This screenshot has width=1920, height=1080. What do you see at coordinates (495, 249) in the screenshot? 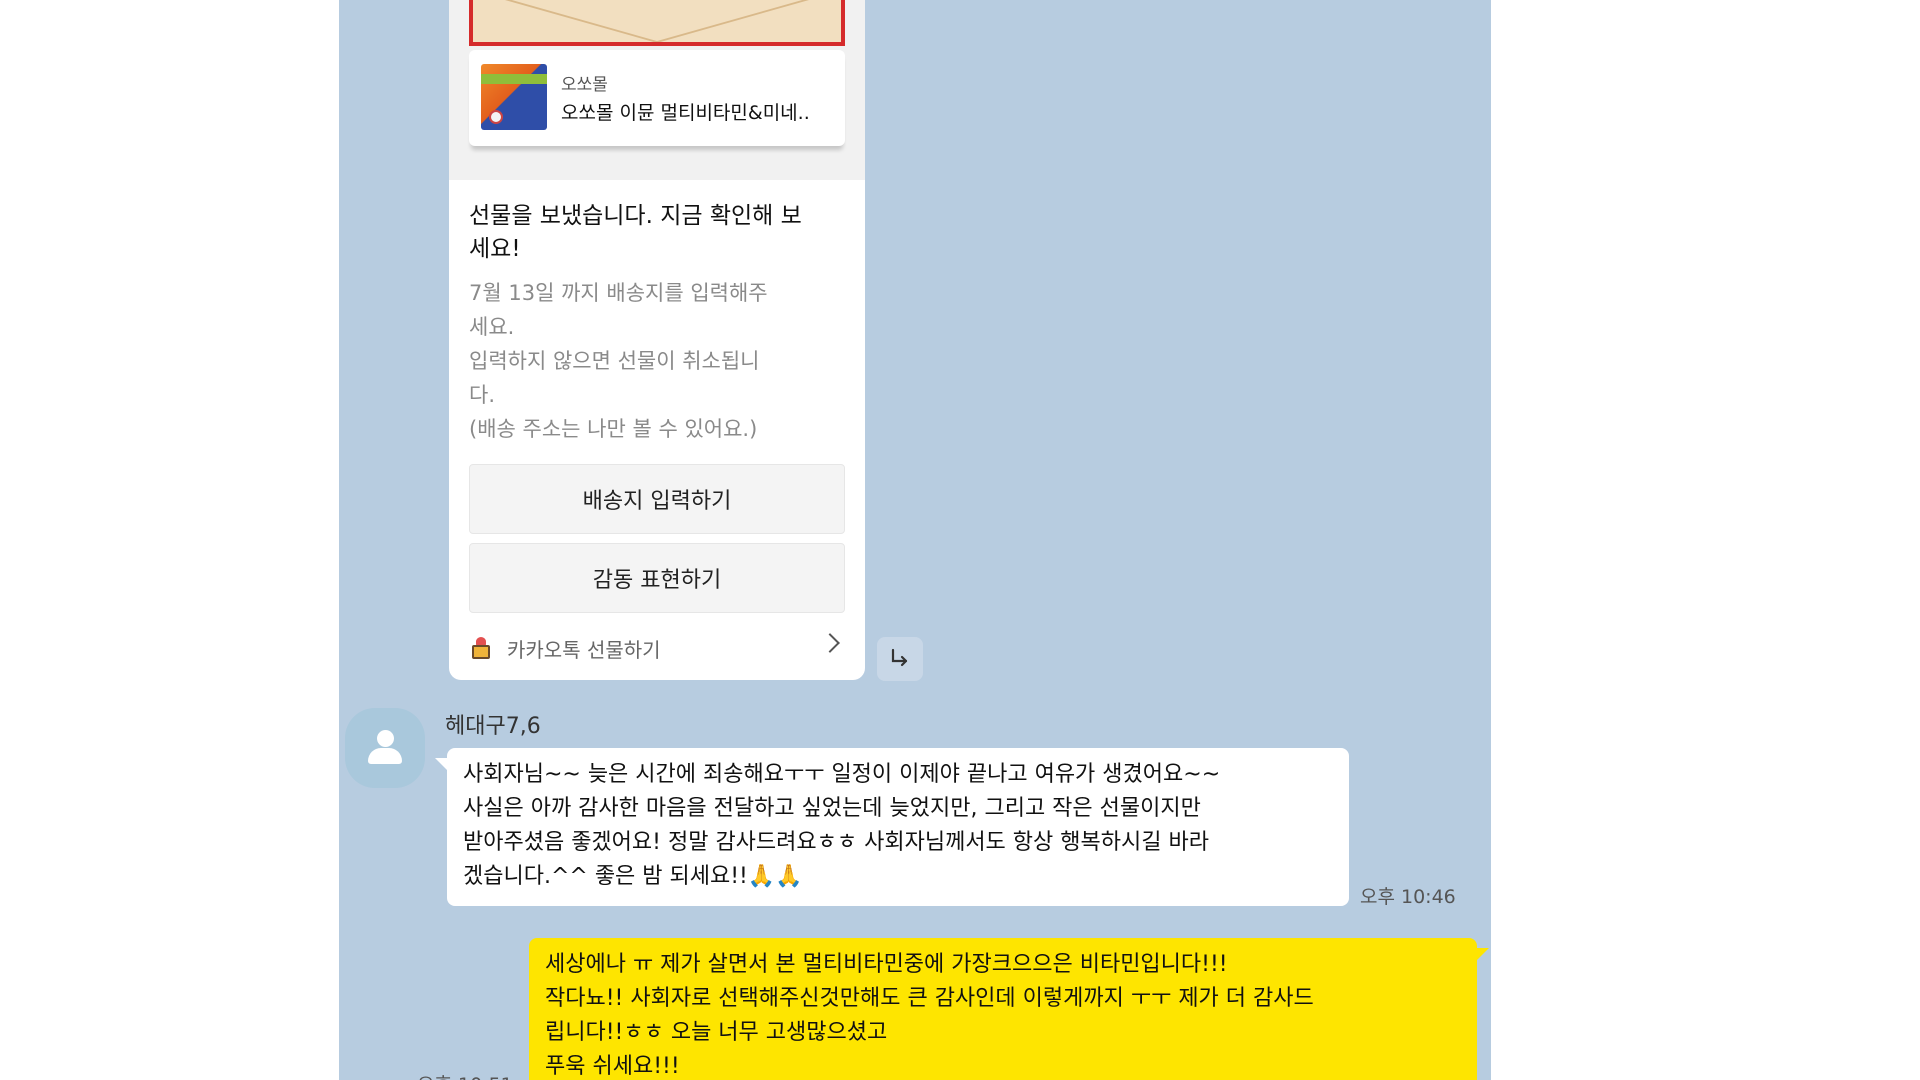
I see `gift-message-line: 세요!` at bounding box center [495, 249].